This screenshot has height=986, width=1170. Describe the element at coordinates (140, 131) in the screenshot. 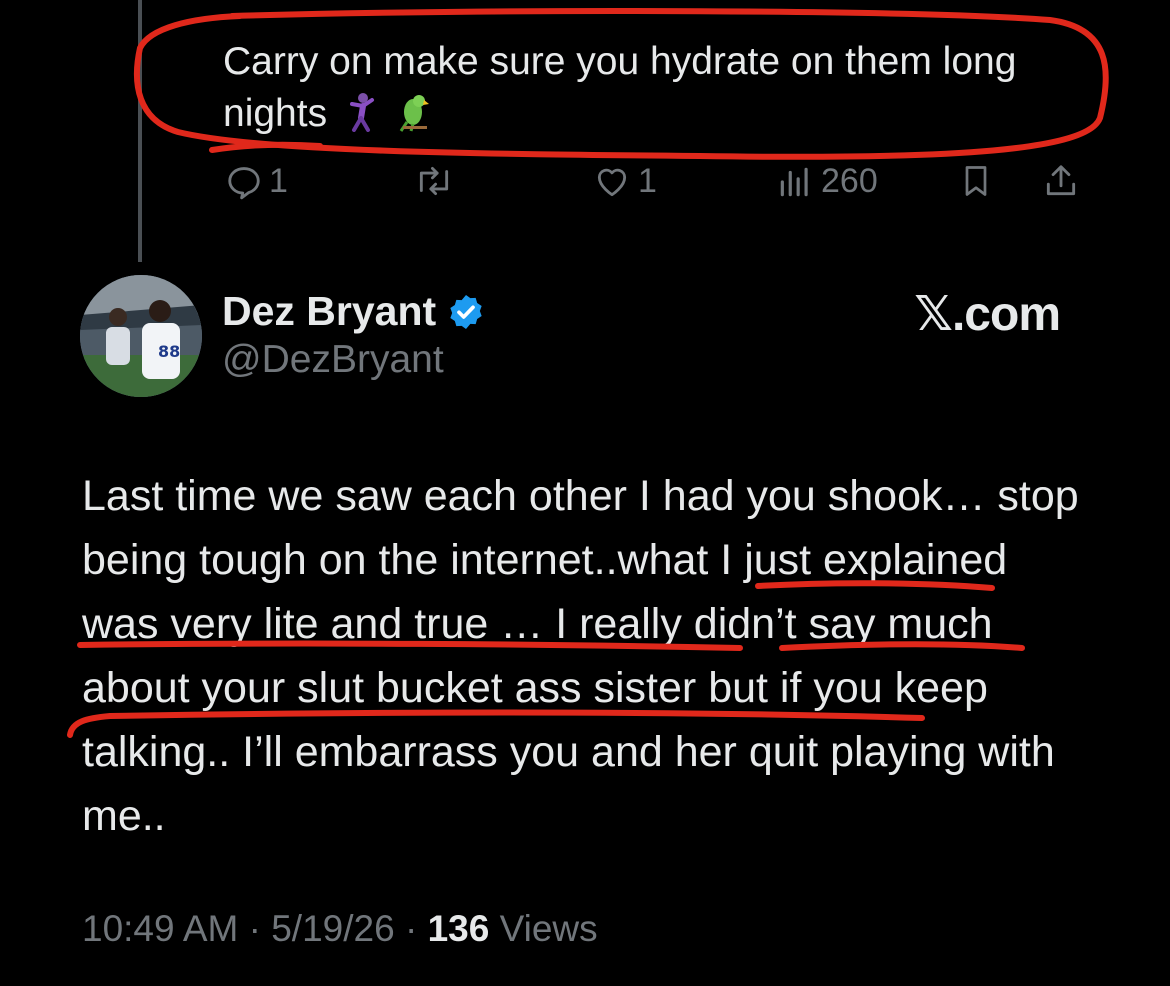

I see `thread-connector-line` at that location.